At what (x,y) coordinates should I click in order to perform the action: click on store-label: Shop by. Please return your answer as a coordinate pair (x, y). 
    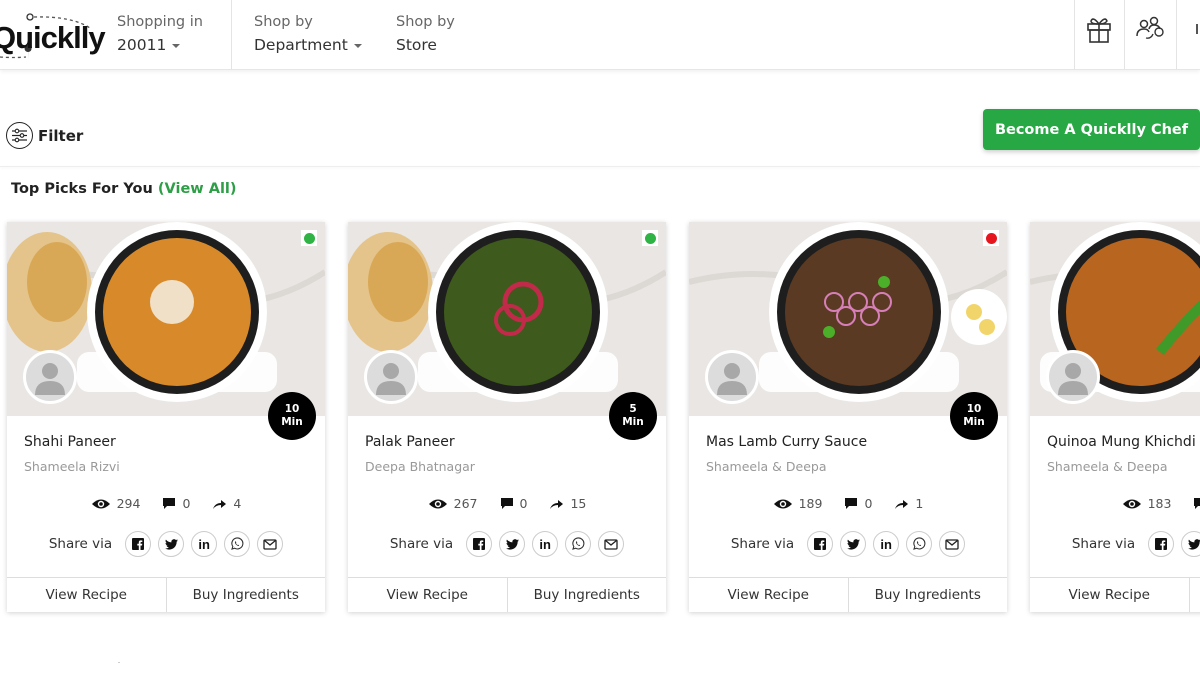
    Looking at the image, I should click on (425, 22).